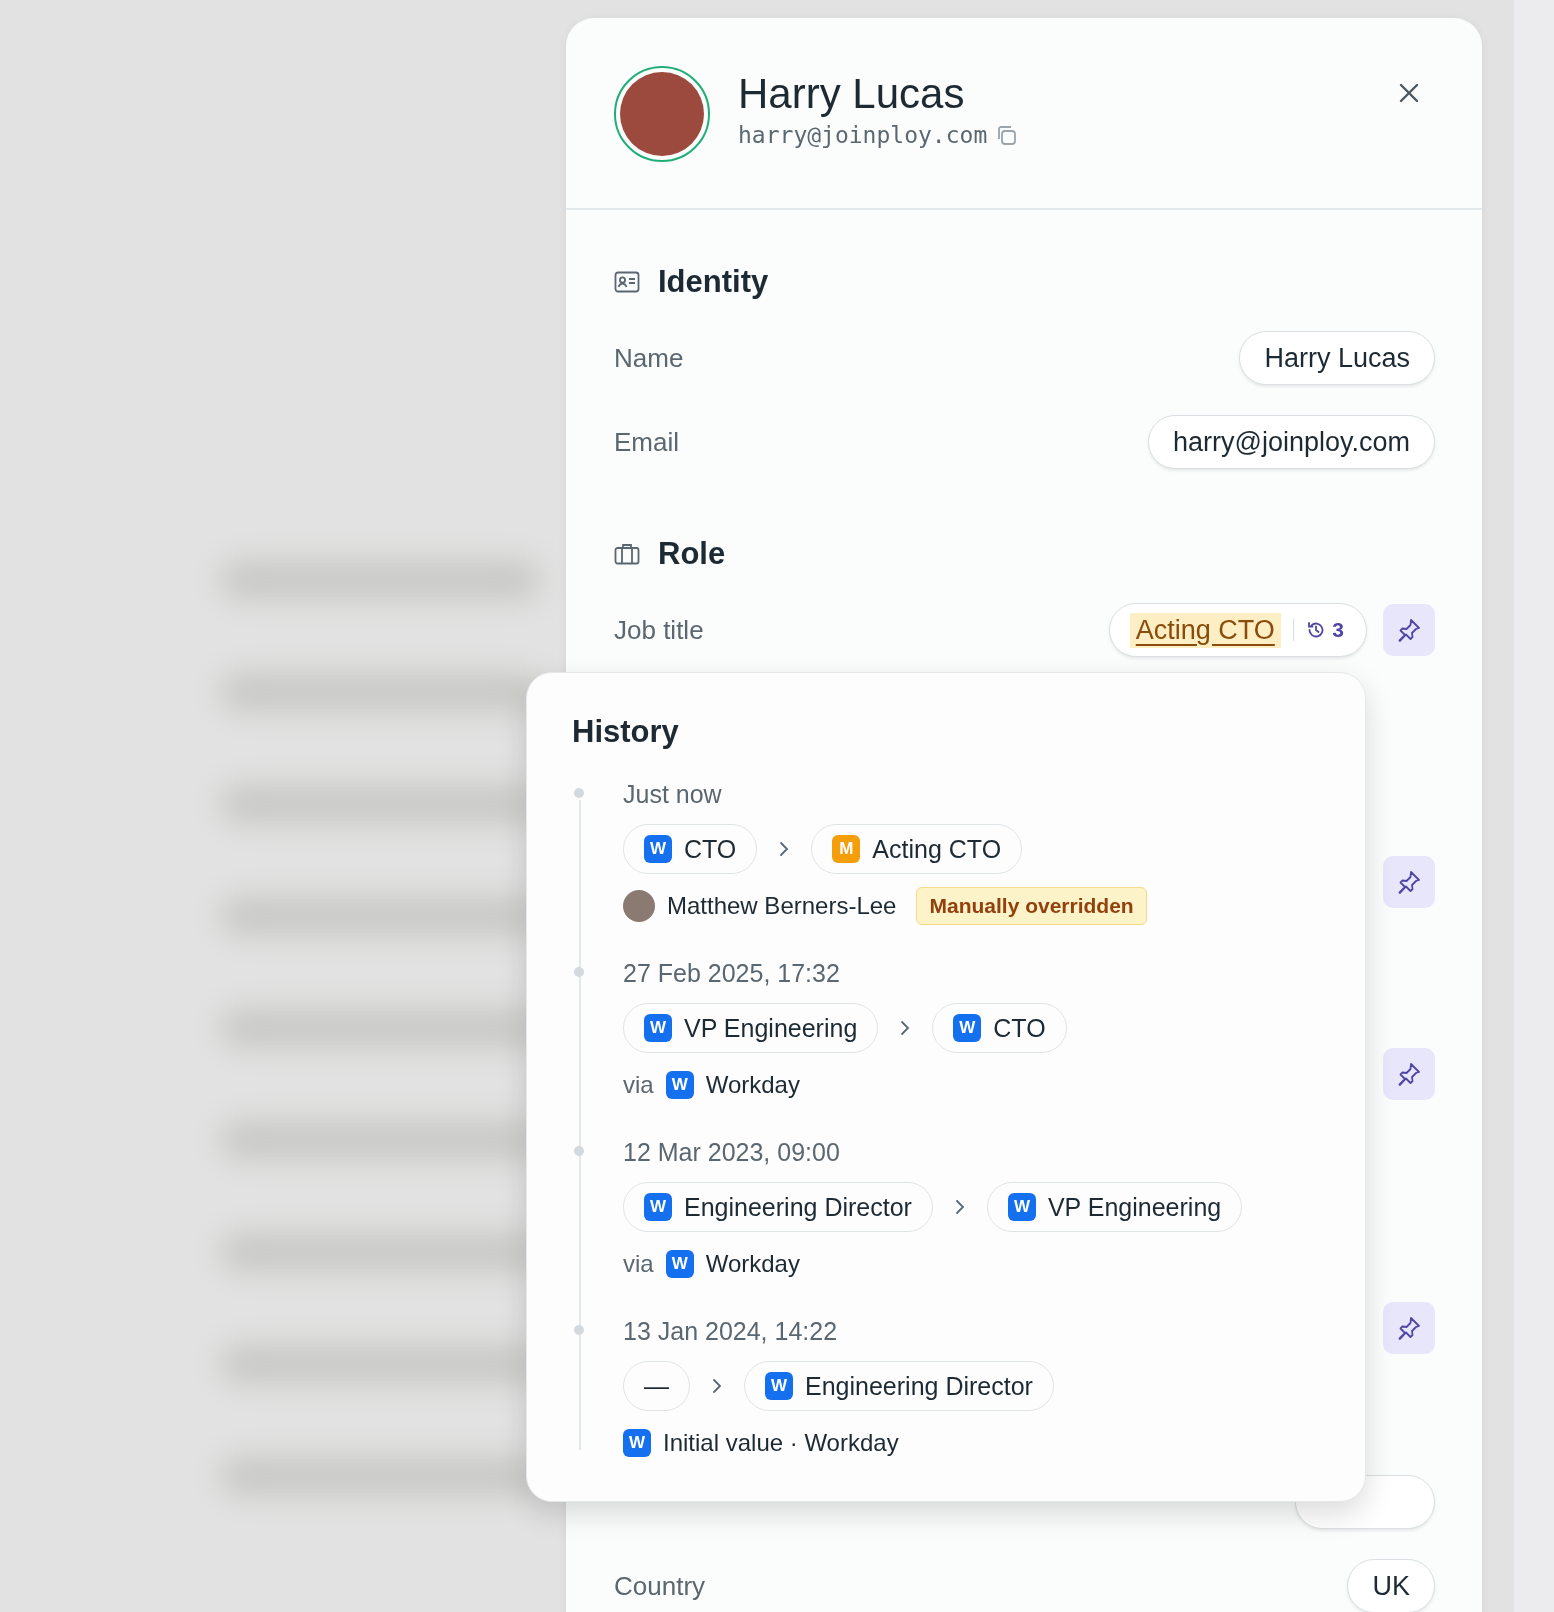 Image resolution: width=1554 pixels, height=1612 pixels. What do you see at coordinates (1409, 93) in the screenshot?
I see `close-icon` at bounding box center [1409, 93].